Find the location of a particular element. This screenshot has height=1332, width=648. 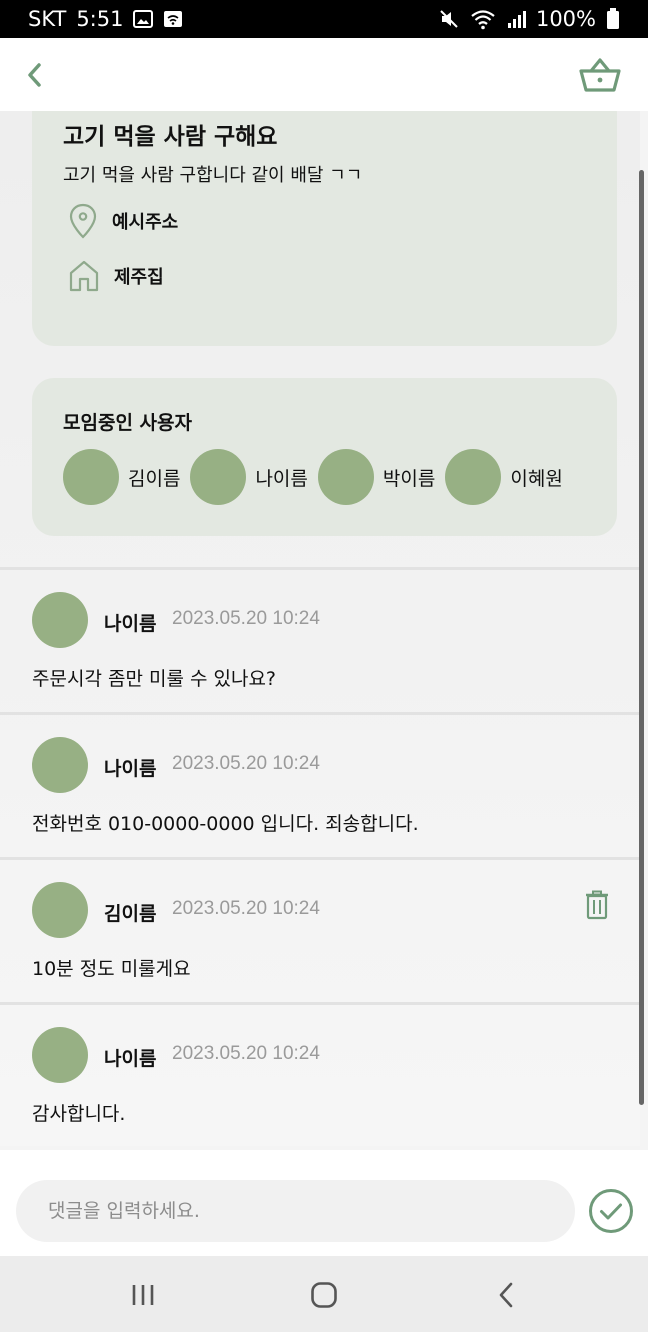

home-icon is located at coordinates (84, 276).